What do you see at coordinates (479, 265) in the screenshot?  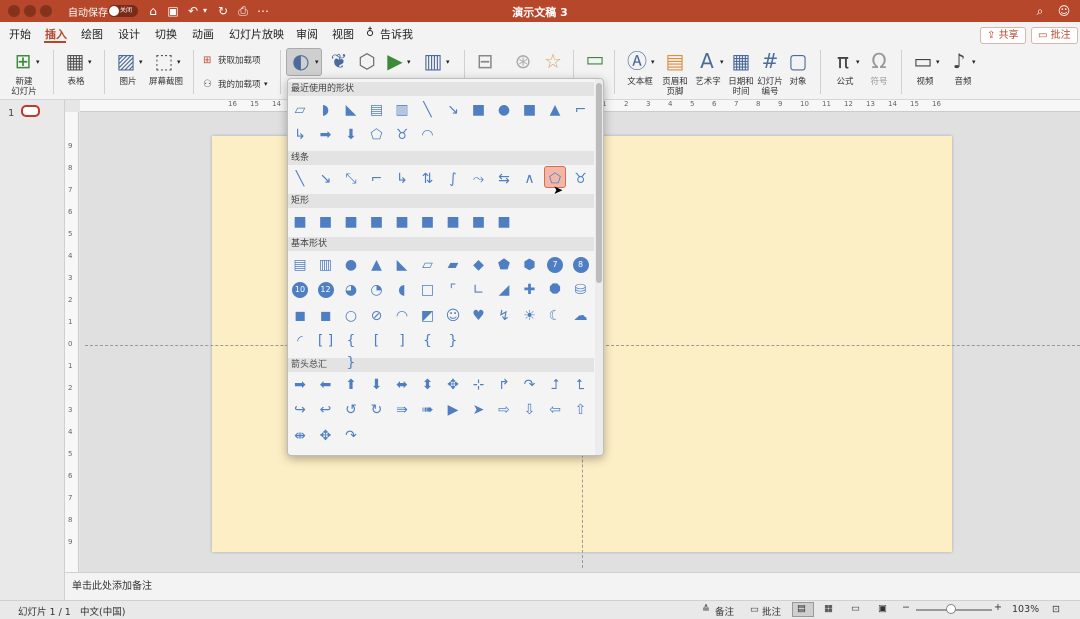 I see `shape-option: ◆` at bounding box center [479, 265].